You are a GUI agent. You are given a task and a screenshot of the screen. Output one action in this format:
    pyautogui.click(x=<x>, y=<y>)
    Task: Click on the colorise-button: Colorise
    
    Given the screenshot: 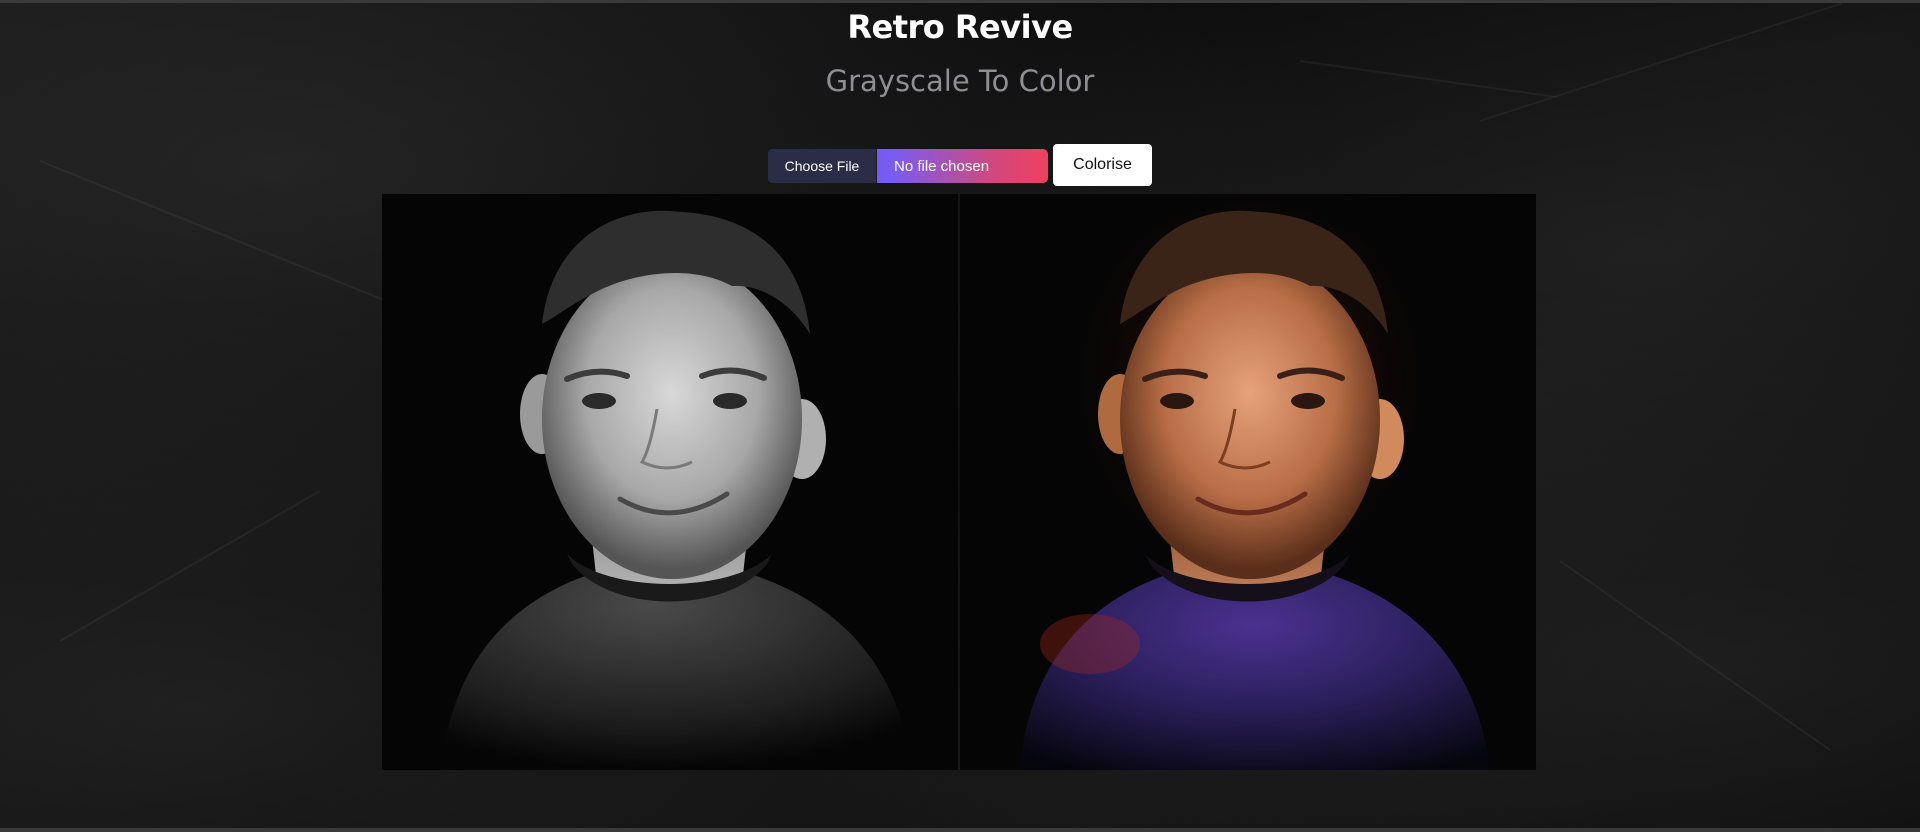 What is the action you would take?
    pyautogui.click(x=1102, y=165)
    